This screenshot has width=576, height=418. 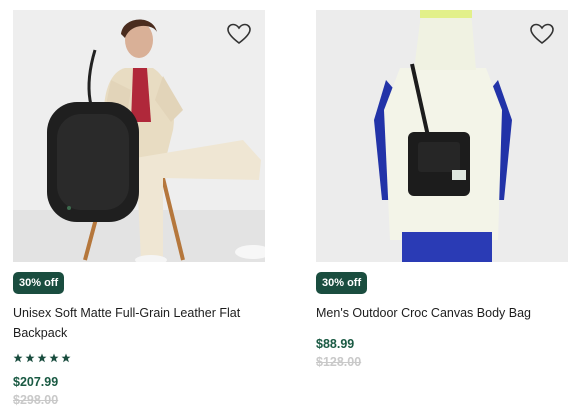 I want to click on original-price: $128.00, so click(x=339, y=362).